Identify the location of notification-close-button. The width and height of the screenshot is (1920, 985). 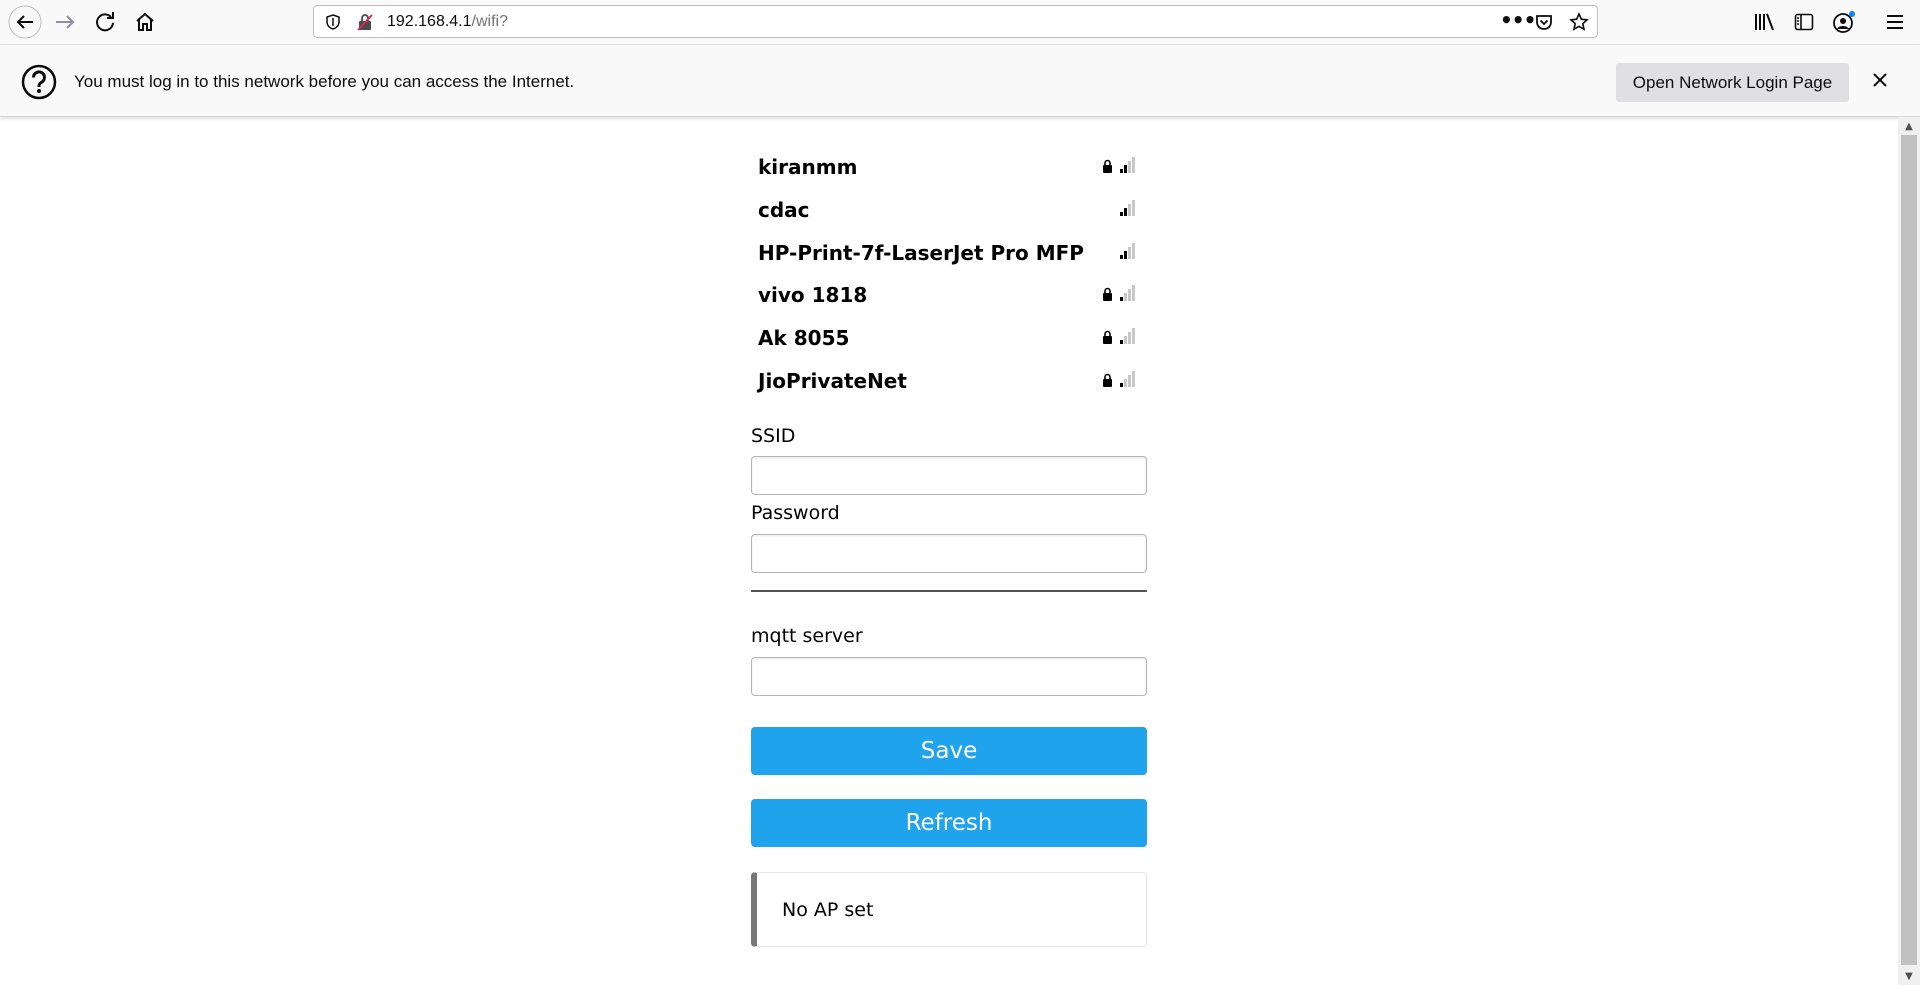
(1880, 80).